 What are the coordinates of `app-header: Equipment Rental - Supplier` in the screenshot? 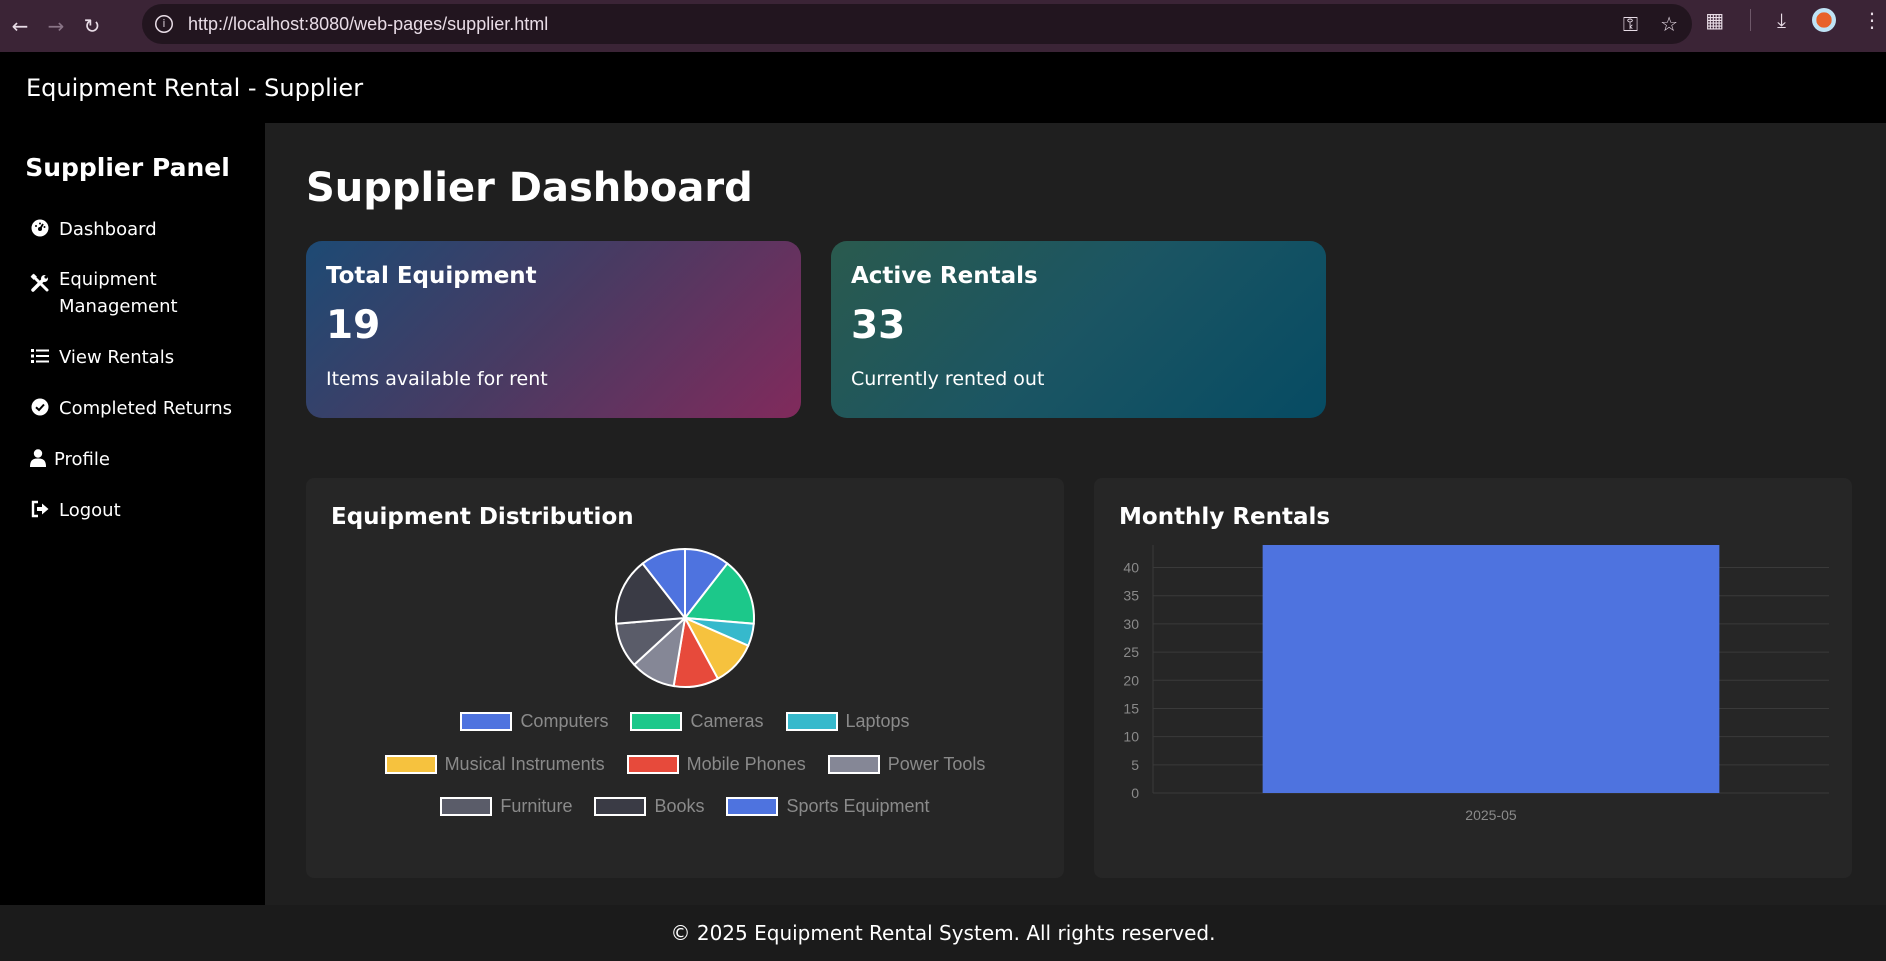 It's located at (943, 87).